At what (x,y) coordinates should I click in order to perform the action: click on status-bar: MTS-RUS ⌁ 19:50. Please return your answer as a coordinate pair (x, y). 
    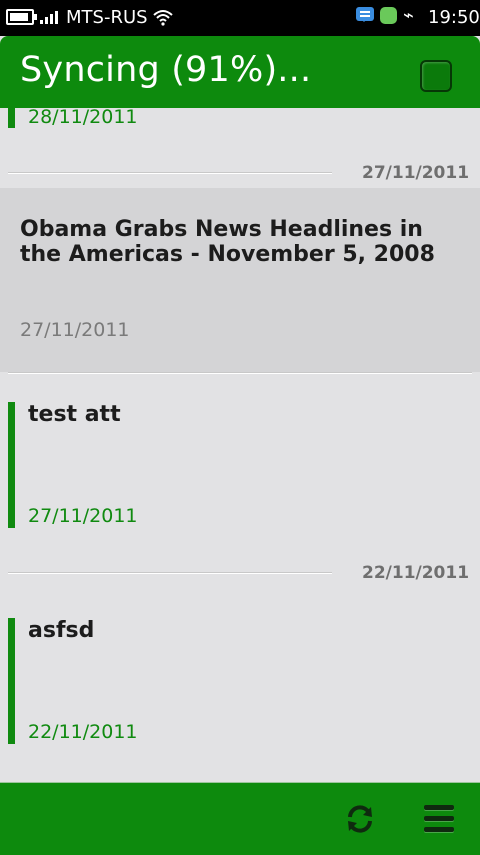
    Looking at the image, I should click on (240, 18).